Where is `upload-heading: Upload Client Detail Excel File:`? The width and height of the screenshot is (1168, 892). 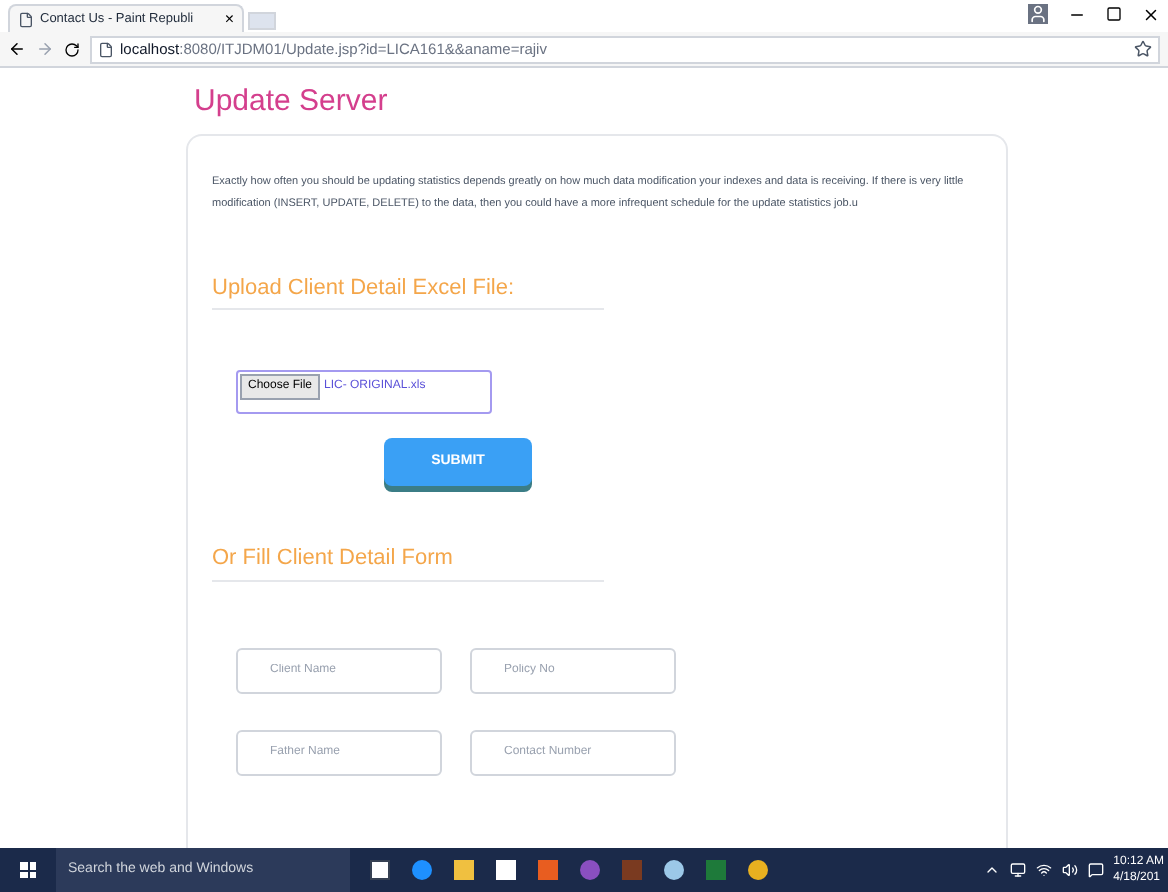
upload-heading: Upload Client Detail Excel File: is located at coordinates (408, 290).